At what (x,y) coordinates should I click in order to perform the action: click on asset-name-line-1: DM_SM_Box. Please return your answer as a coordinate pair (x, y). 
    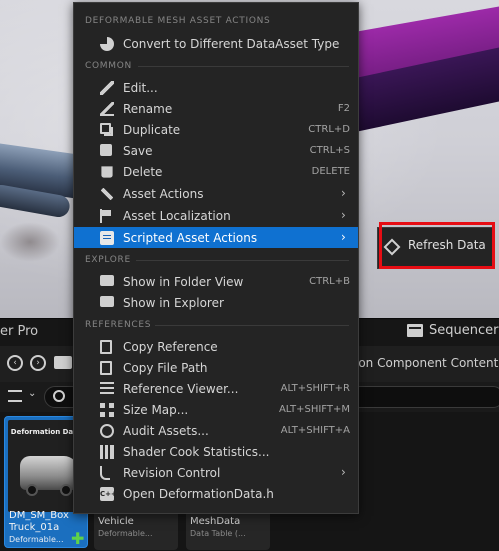
    Looking at the image, I should click on (39, 515).